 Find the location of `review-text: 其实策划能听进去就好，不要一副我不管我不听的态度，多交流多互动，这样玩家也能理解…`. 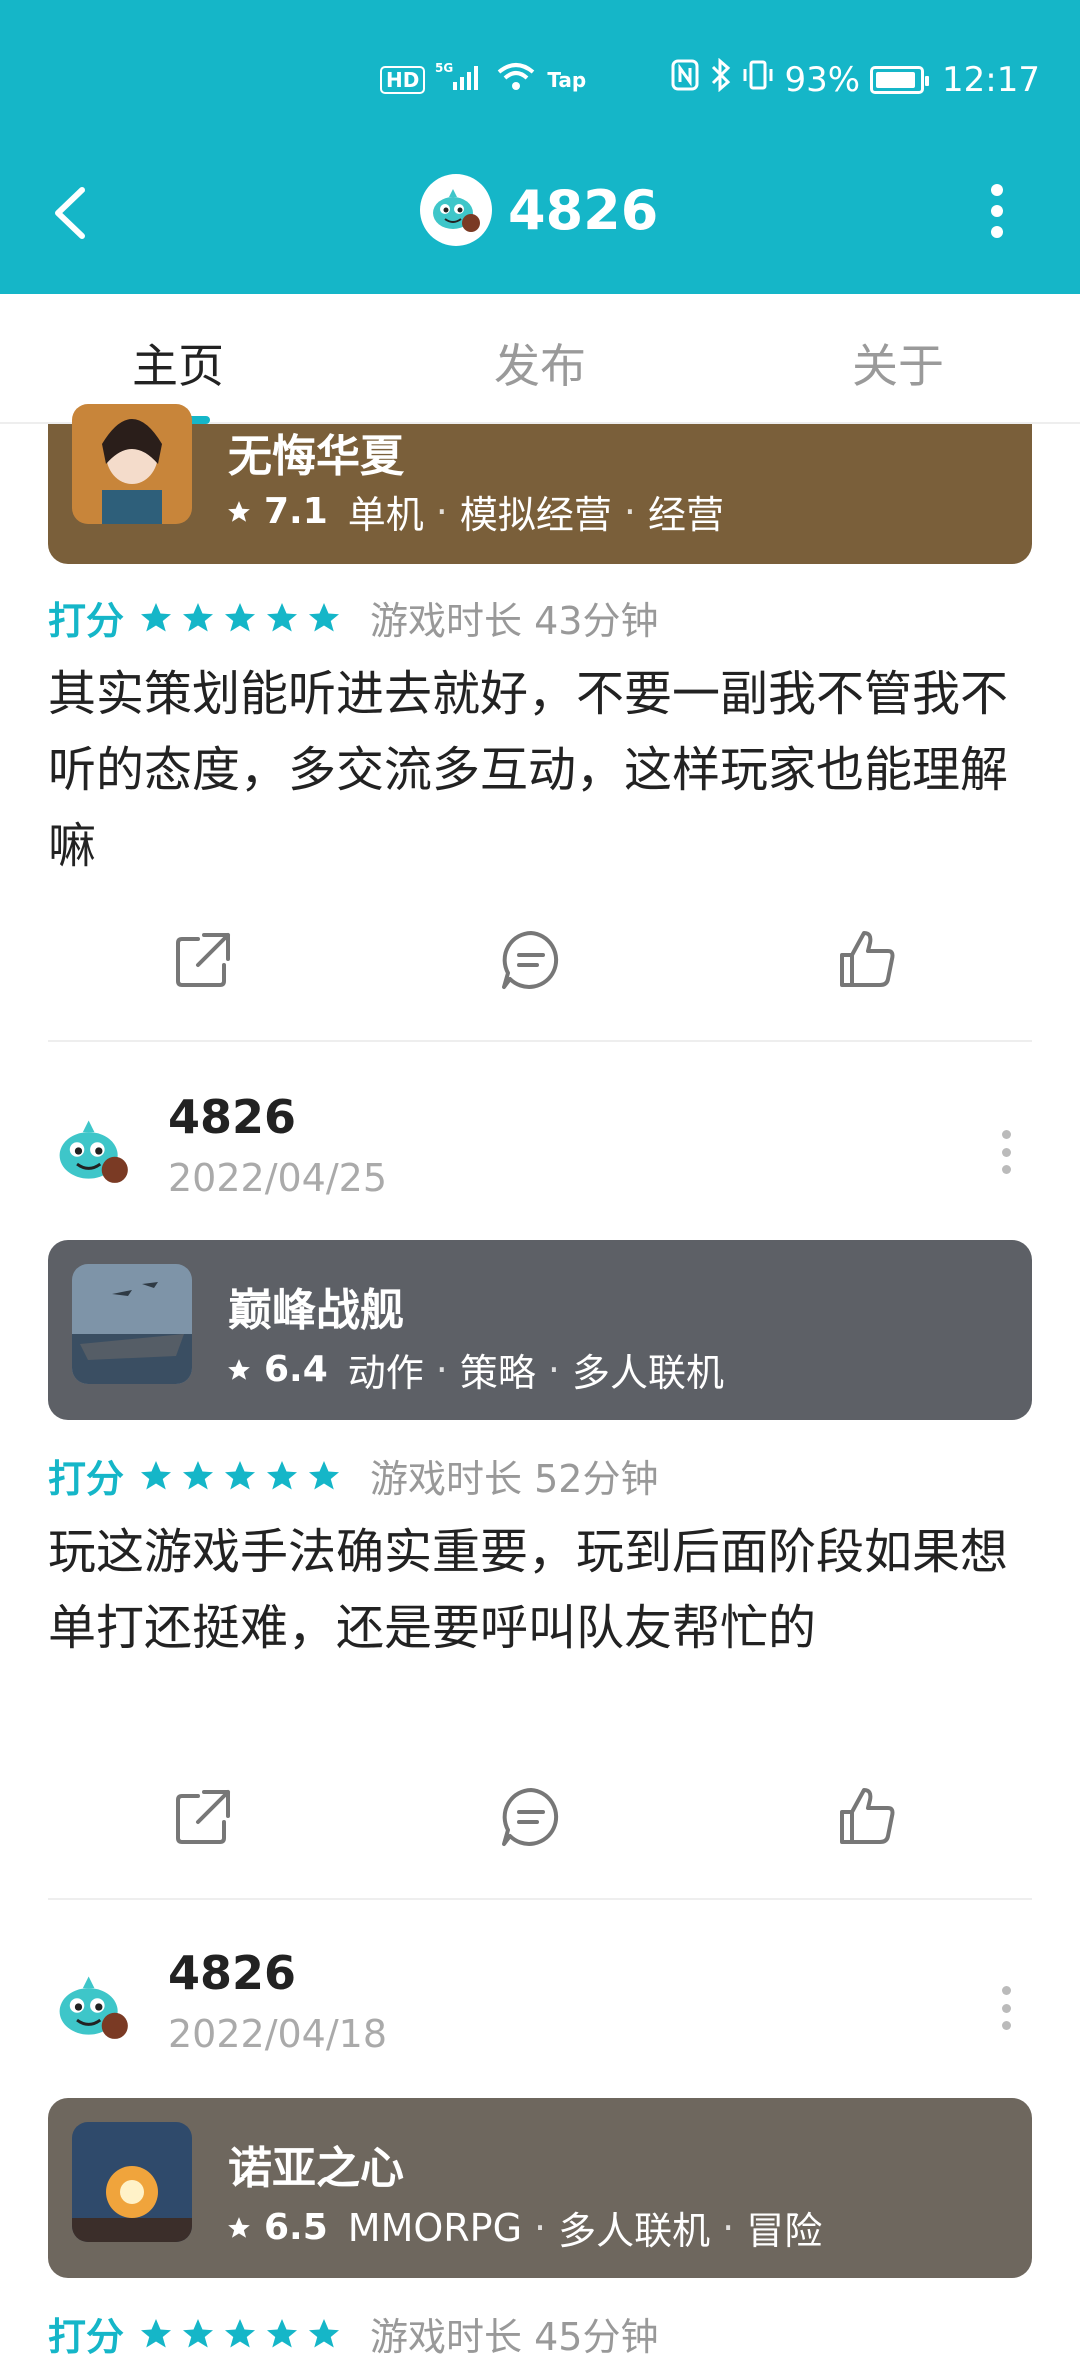

review-text: 其实策划能听进去就好，不要一副我不管我不听的态度，多交流多互动，这样玩家也能理解… is located at coordinates (528, 770).